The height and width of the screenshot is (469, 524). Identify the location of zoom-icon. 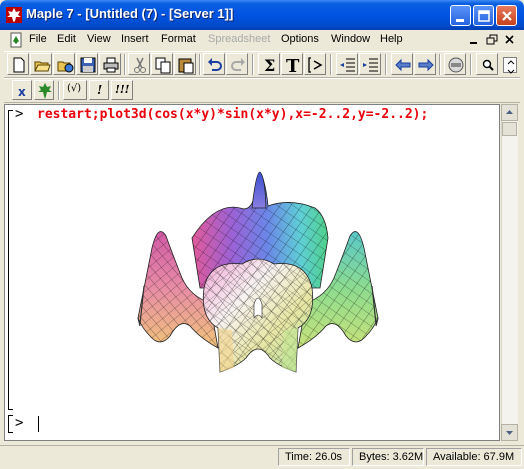
(488, 65).